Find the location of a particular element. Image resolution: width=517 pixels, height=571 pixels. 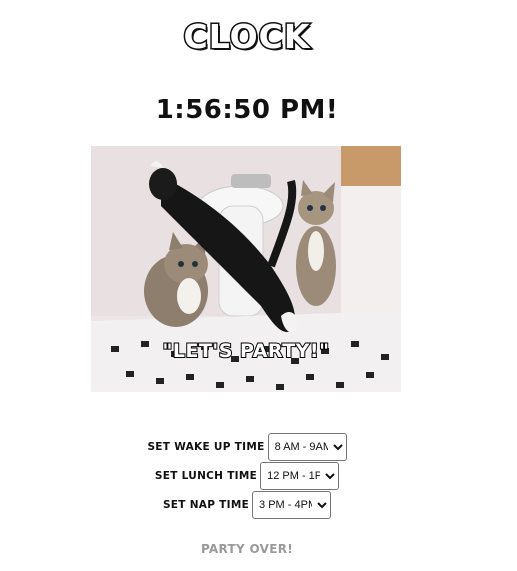

wake-up-label: SET WAKE UP TIME is located at coordinates (206, 447).